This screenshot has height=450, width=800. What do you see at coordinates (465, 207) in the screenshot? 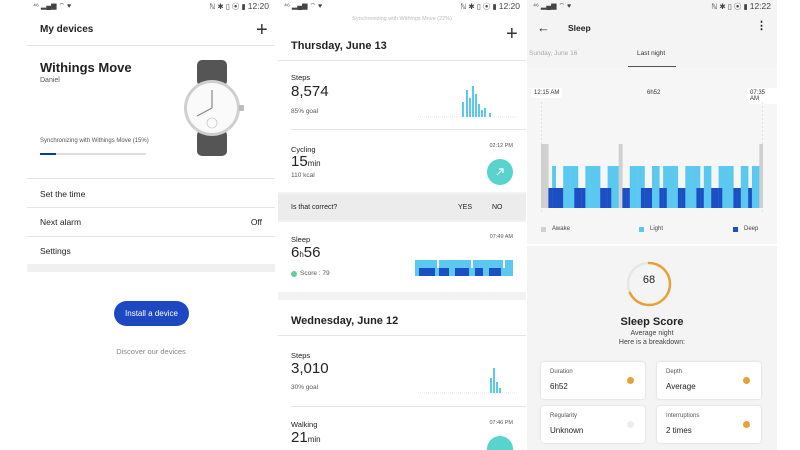
I see `confirm-yes-button: YES` at bounding box center [465, 207].